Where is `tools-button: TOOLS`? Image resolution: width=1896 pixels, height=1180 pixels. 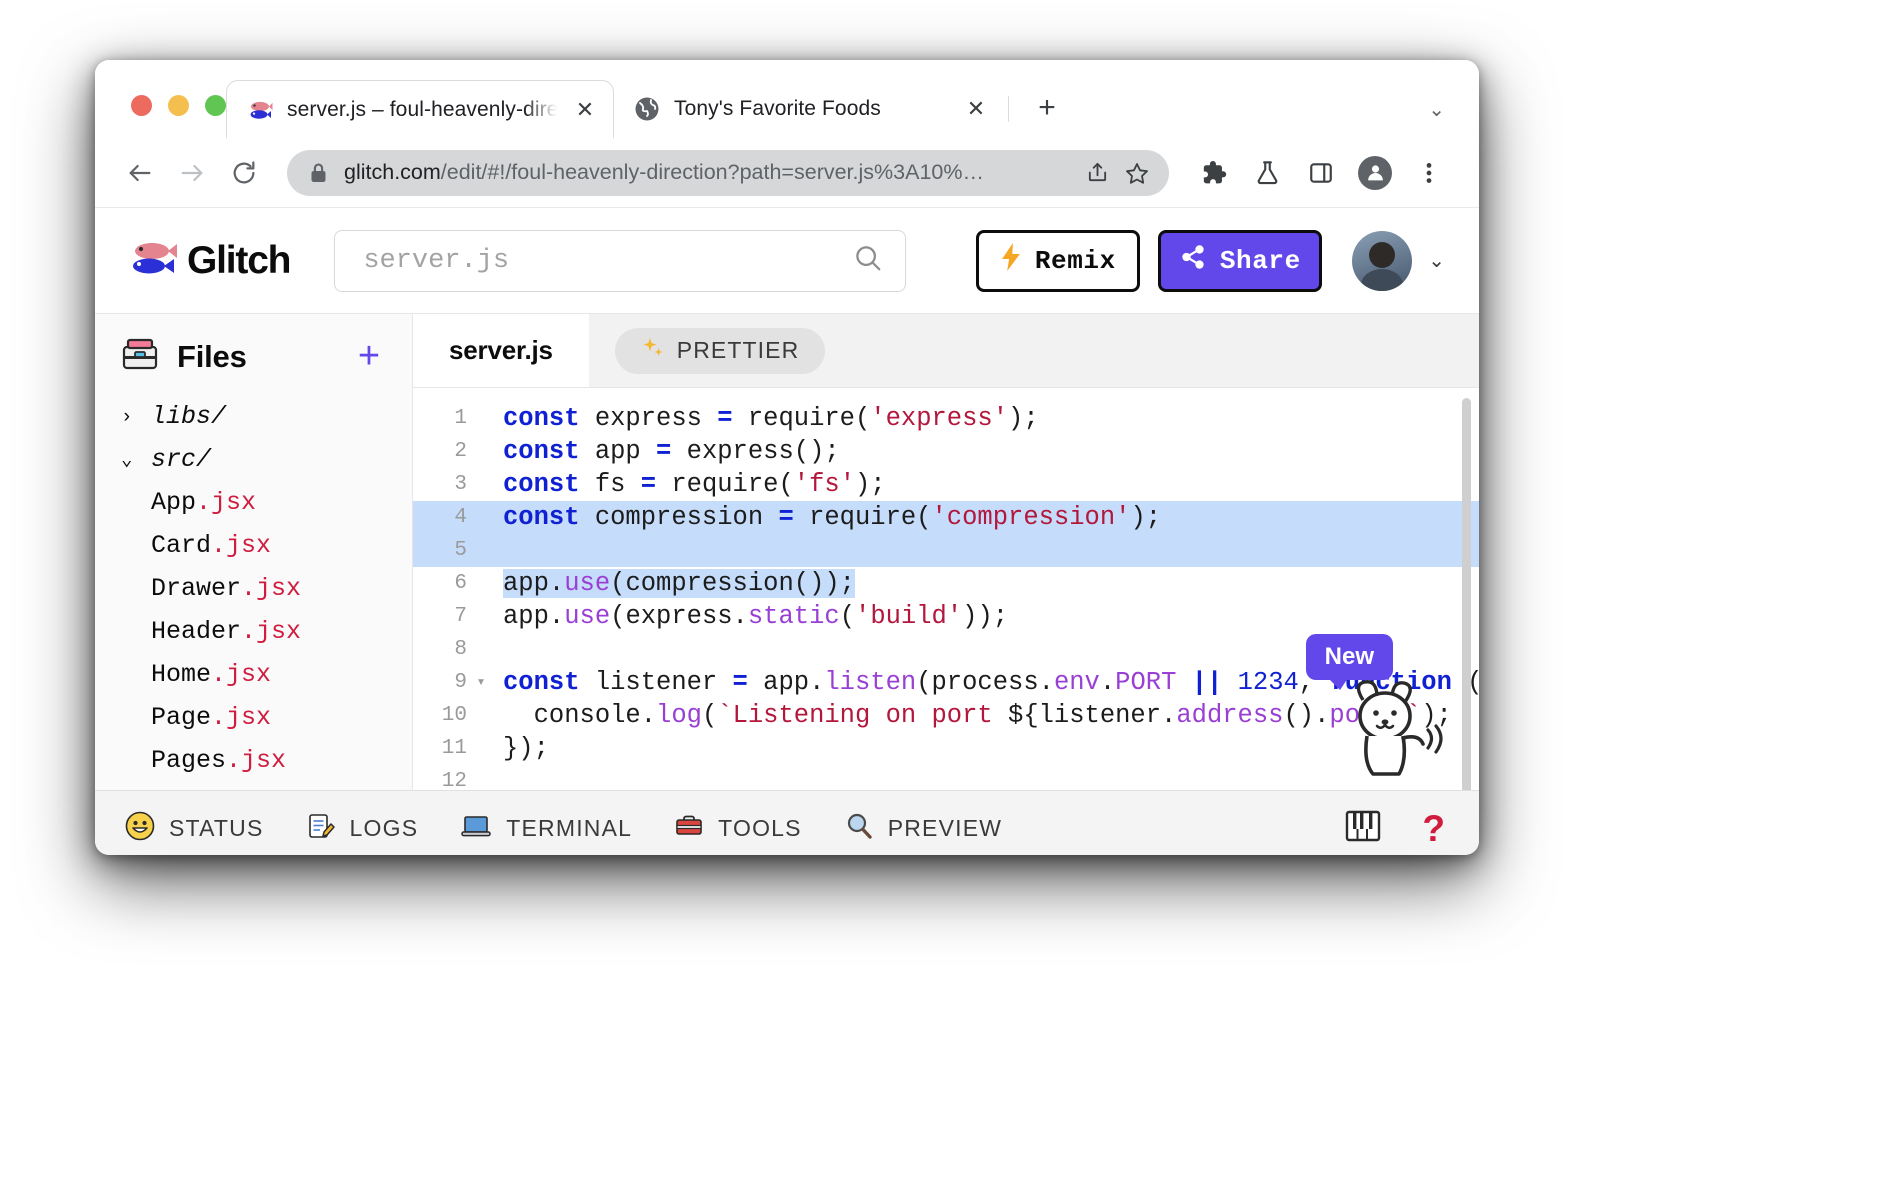
tools-button: TOOLS is located at coordinates (738, 829).